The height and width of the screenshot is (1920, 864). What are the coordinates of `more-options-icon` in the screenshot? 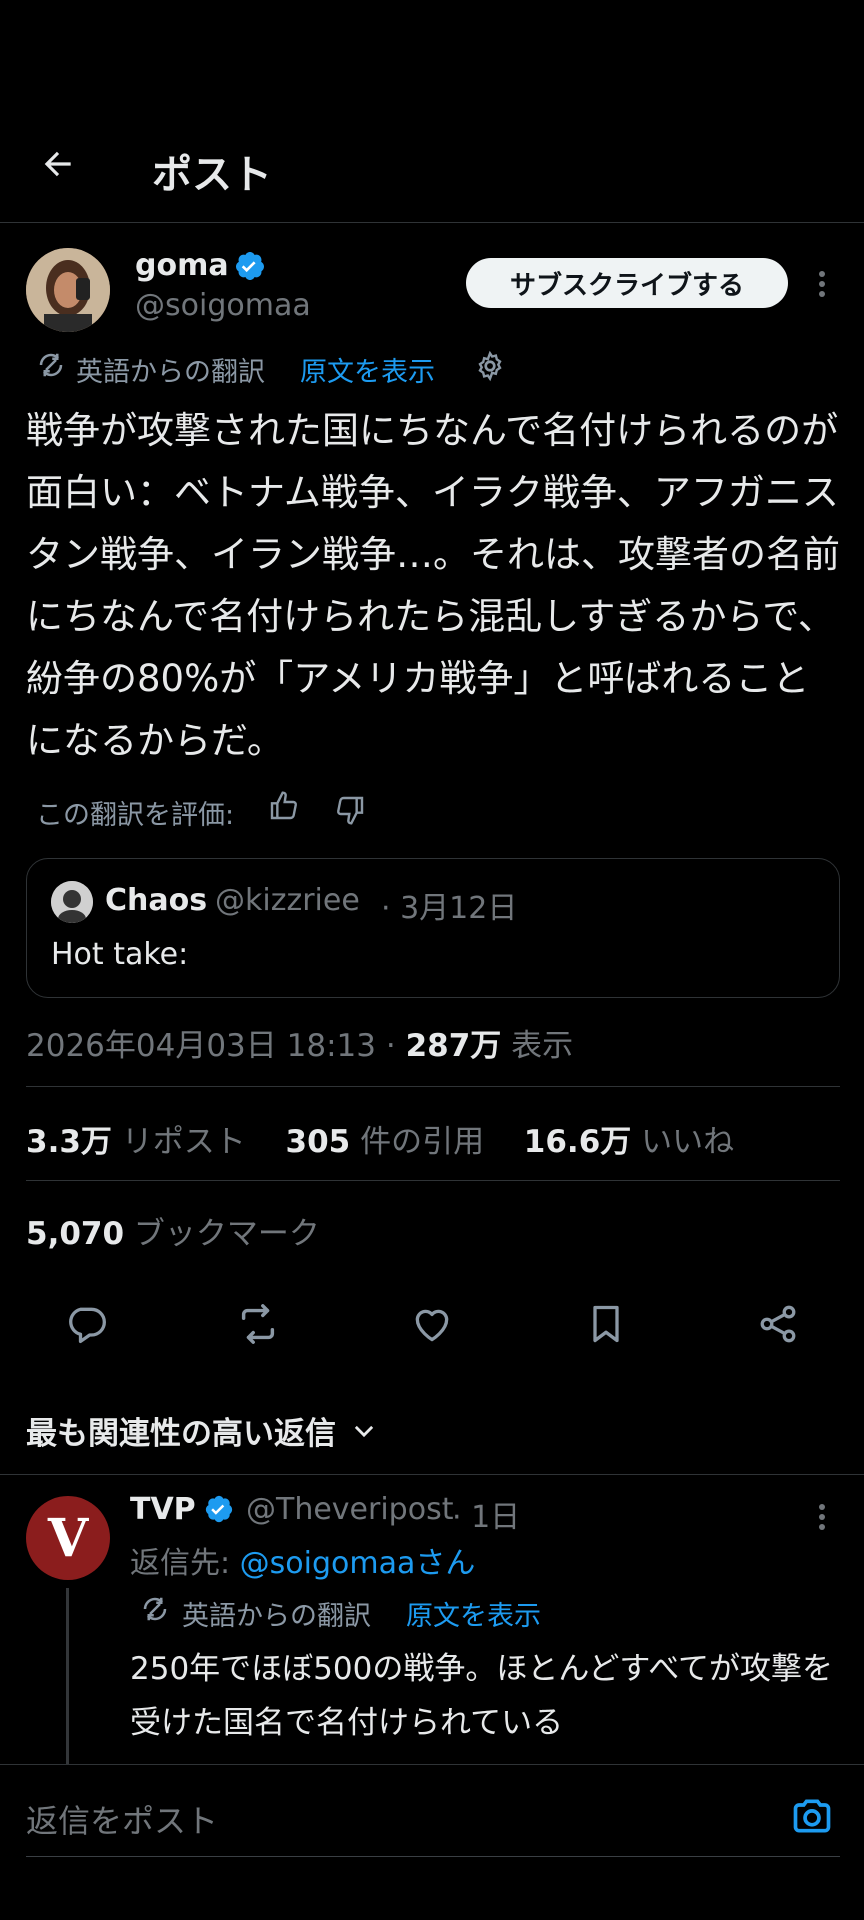 It's located at (822, 284).